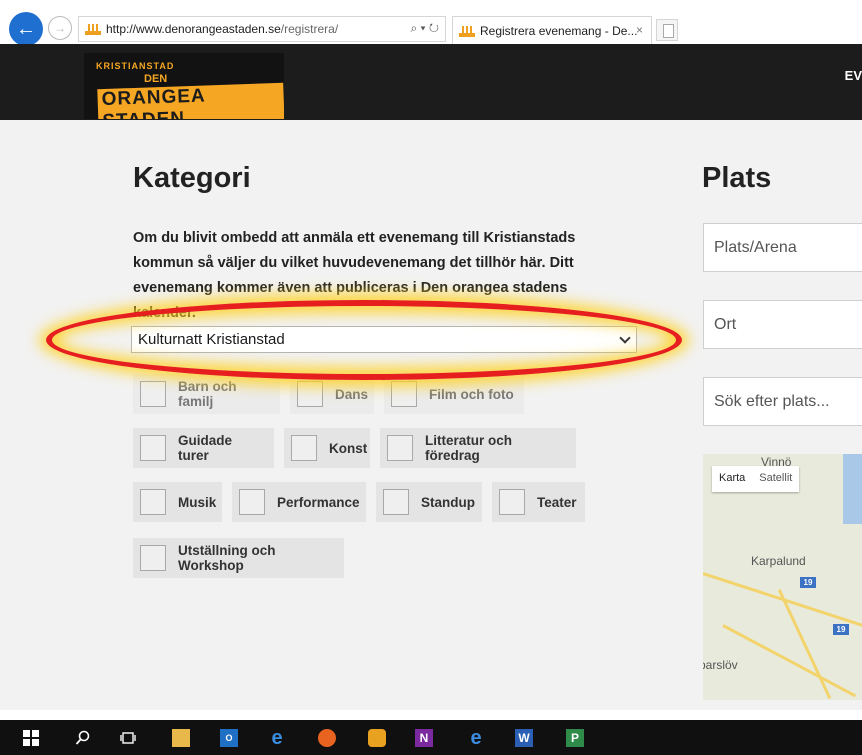  I want to click on selected-event-value: Kulturnatt Kristianstad, so click(211, 339).